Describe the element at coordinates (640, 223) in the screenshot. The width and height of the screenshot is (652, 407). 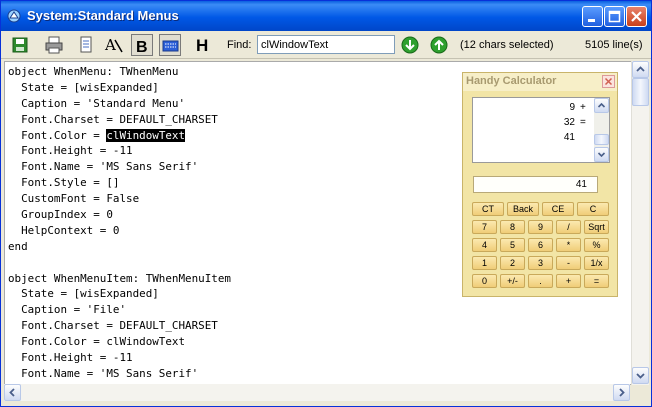
I see `vertical-scrollbar` at that location.